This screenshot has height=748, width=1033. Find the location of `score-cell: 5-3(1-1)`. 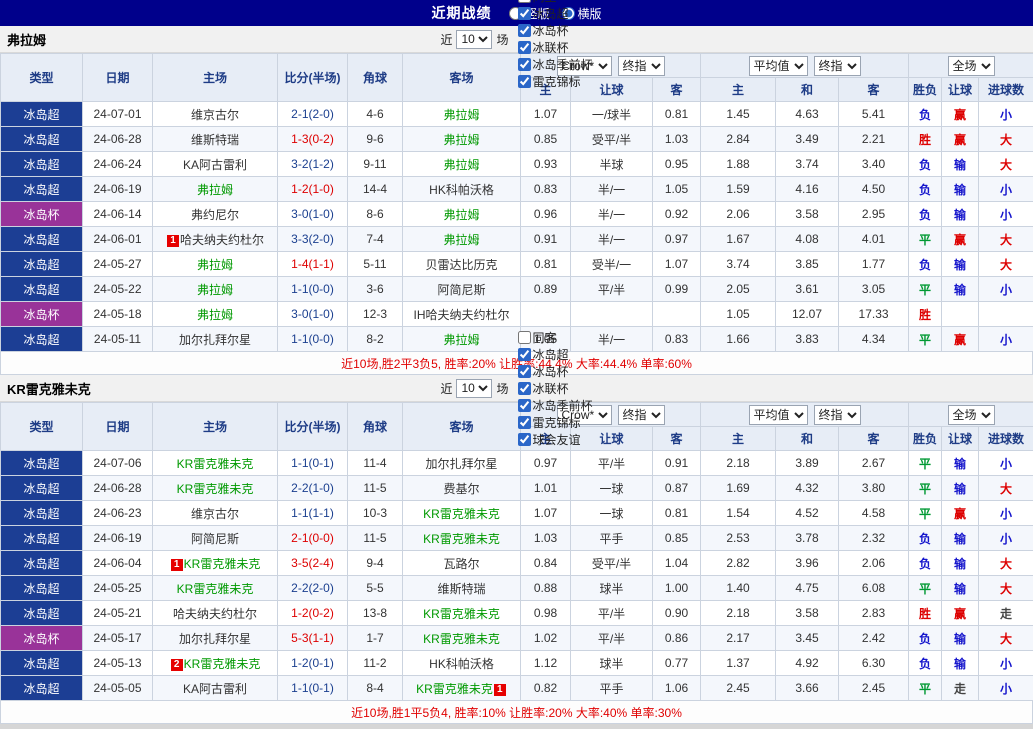

score-cell: 5-3(1-1) is located at coordinates (312, 638).